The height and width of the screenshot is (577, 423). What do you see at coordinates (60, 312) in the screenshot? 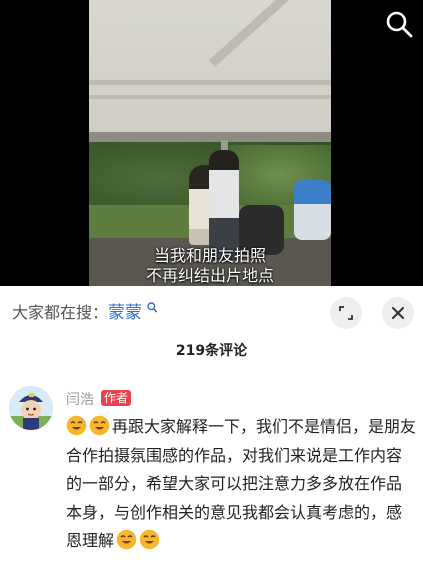
I see `trending-label: 大家都在搜：` at bounding box center [60, 312].